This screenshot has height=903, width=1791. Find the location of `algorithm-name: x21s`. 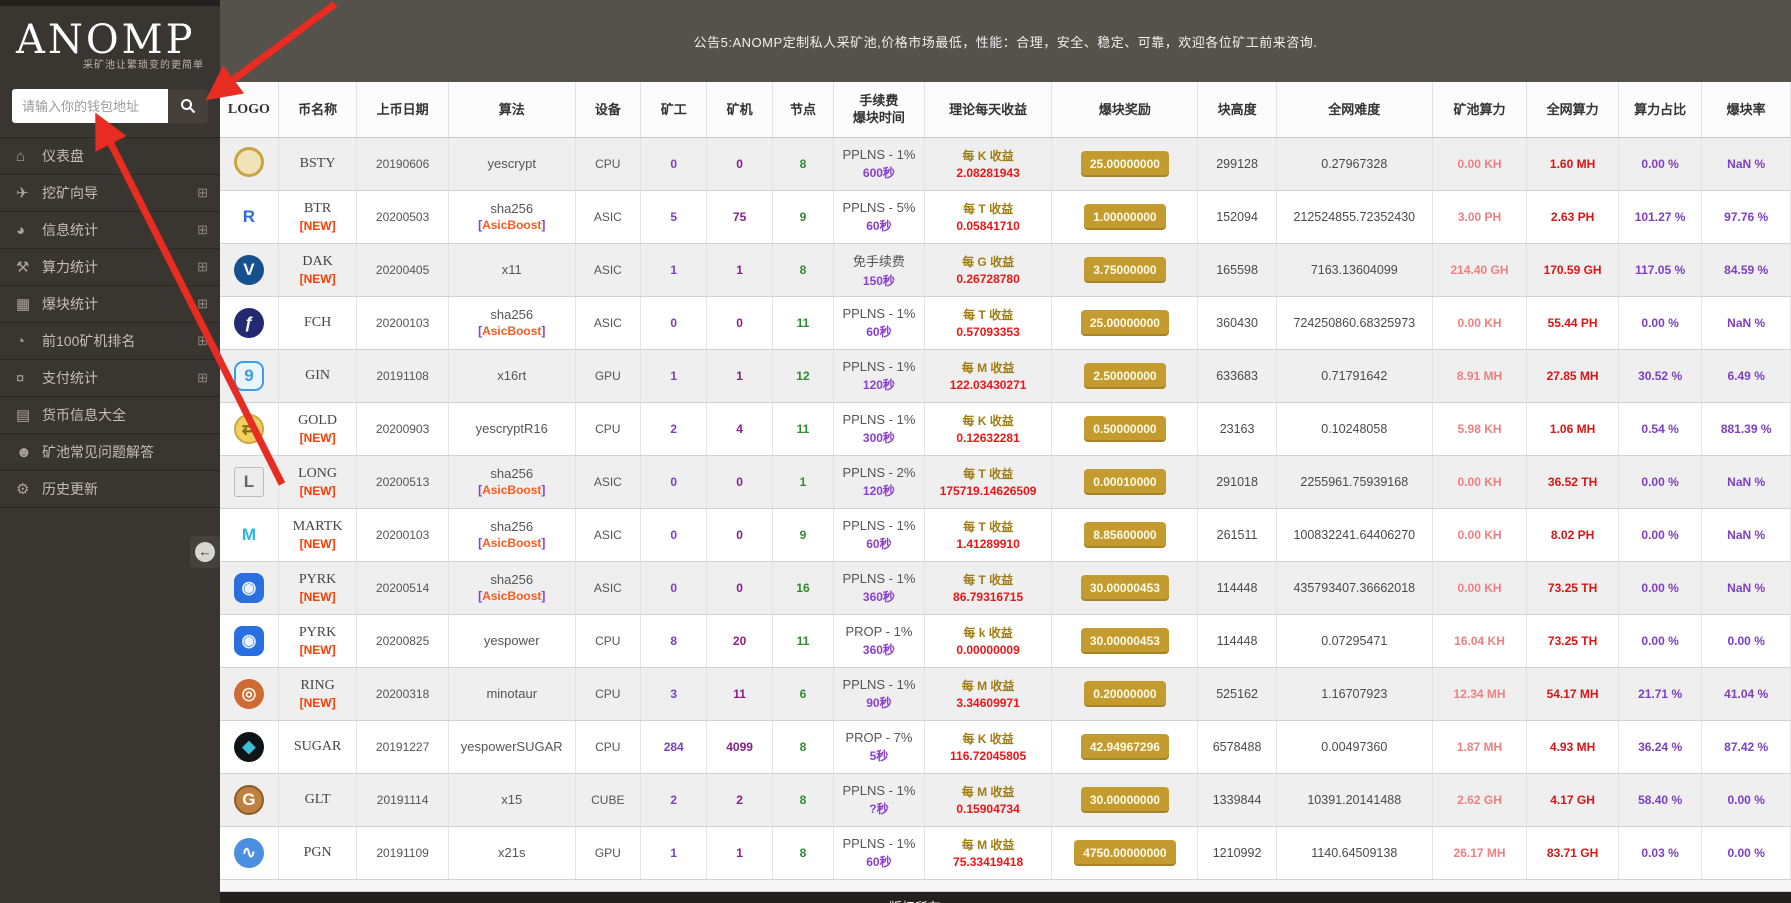

algorithm-name: x21s is located at coordinates (512, 852).